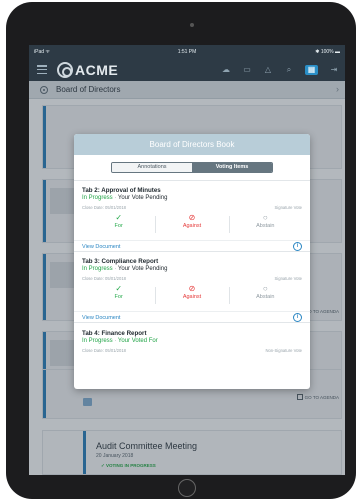  I want to click on status-bar: iPad ᯤ 1:51 PM ✱ 100% ▬, so click(187, 52).